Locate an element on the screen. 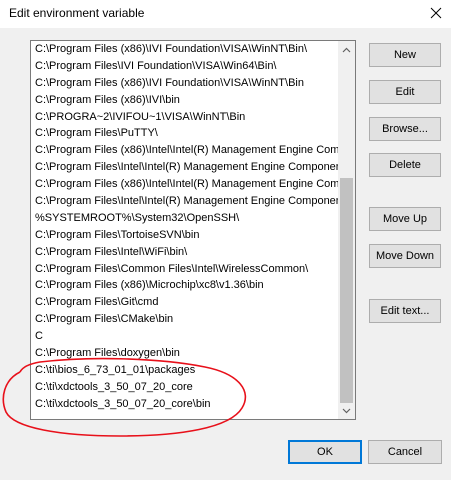 Image resolution: width=451 pixels, height=480 pixels. edit-button: Edit is located at coordinates (405, 92).